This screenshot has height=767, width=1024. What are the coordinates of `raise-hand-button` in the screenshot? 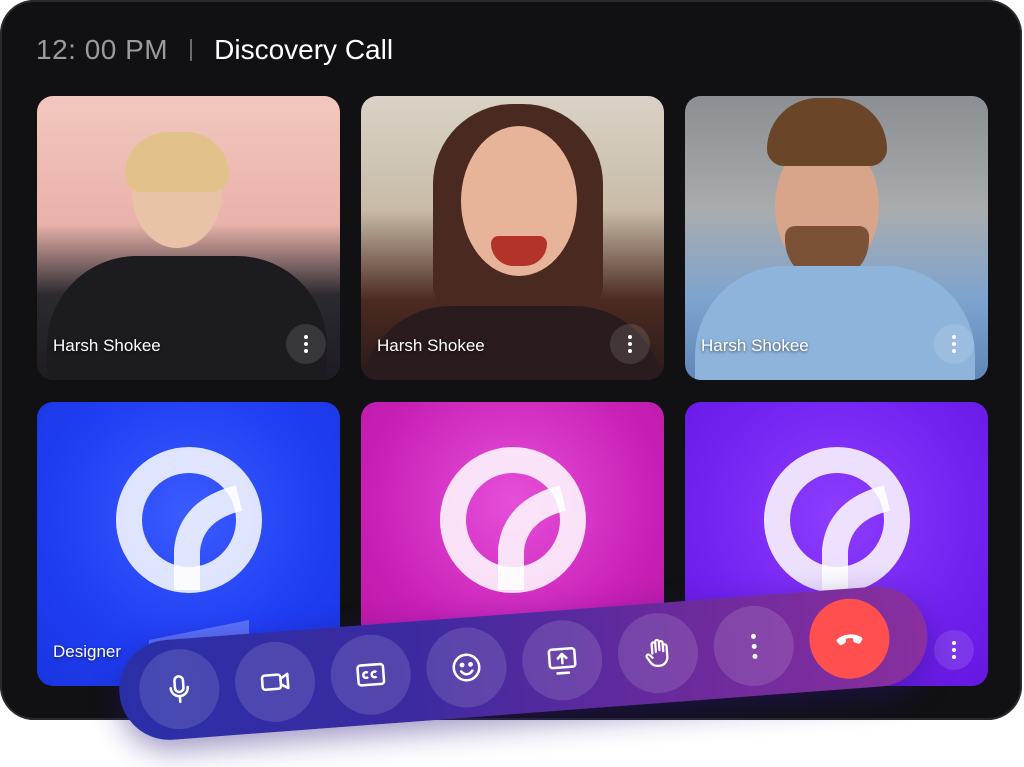 It's located at (658, 653).